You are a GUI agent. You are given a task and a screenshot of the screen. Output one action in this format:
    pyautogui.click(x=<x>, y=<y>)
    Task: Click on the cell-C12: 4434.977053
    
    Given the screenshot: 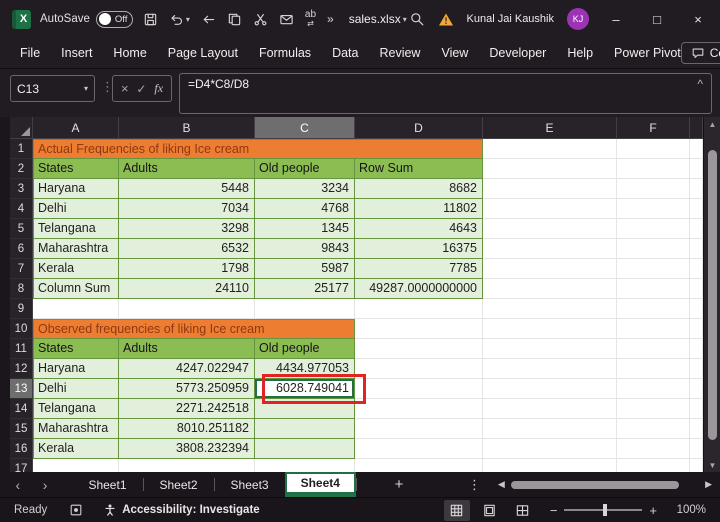 What is the action you would take?
    pyautogui.click(x=305, y=369)
    